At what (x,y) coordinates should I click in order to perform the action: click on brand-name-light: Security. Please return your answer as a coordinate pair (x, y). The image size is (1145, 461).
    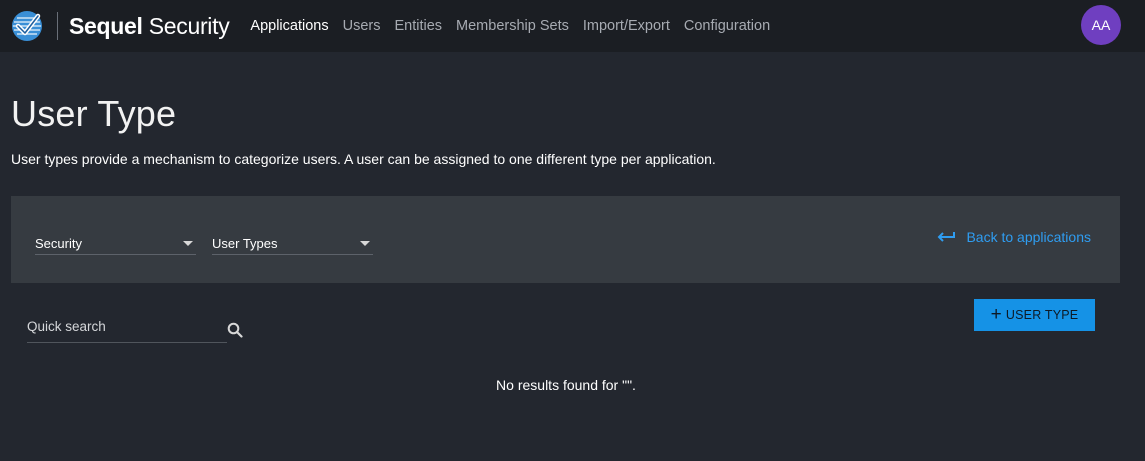
    Looking at the image, I should click on (189, 25).